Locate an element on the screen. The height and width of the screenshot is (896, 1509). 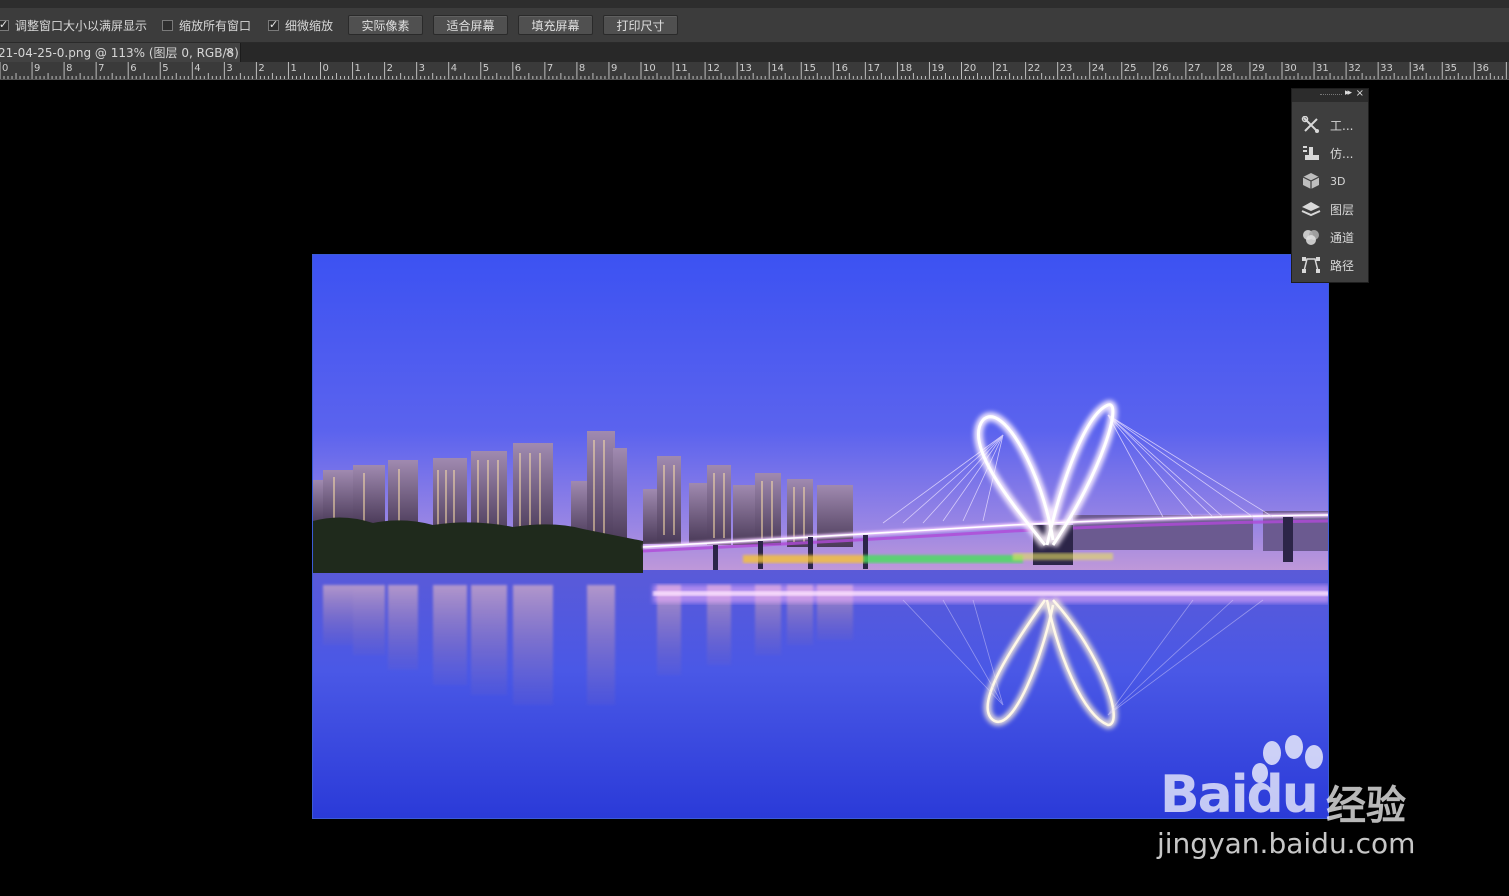
tools-icon is located at coordinates (1311, 125).